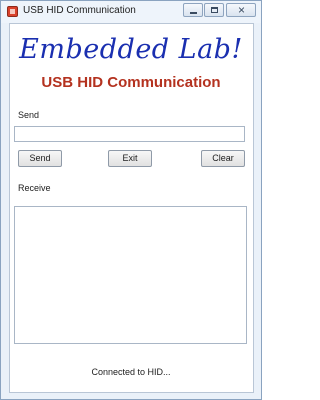 Image resolution: width=320 pixels, height=400 pixels. I want to click on clear-button: Clear, so click(223, 158).